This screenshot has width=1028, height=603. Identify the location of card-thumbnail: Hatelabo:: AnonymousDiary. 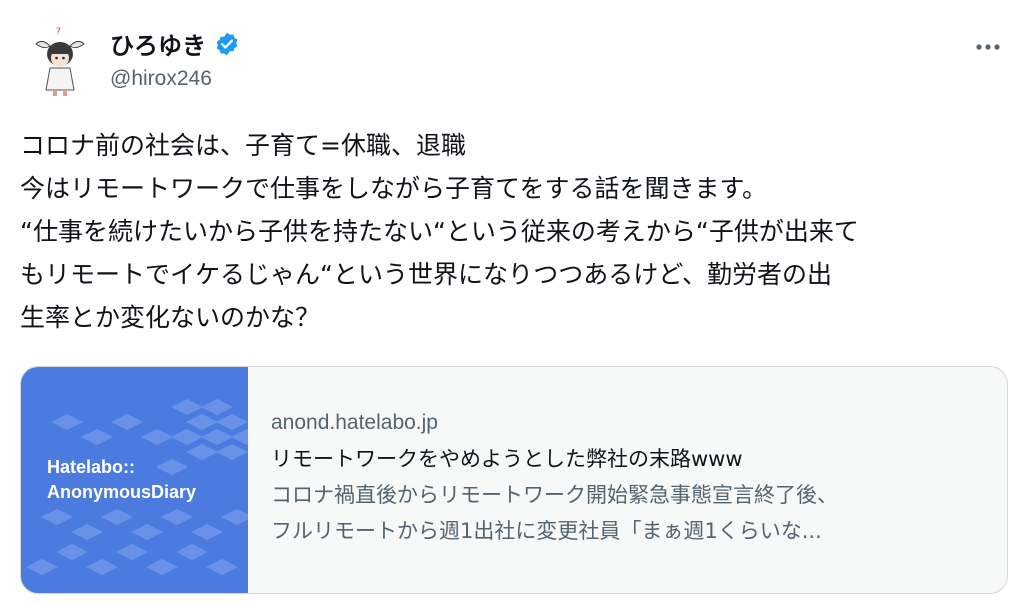
(134, 480).